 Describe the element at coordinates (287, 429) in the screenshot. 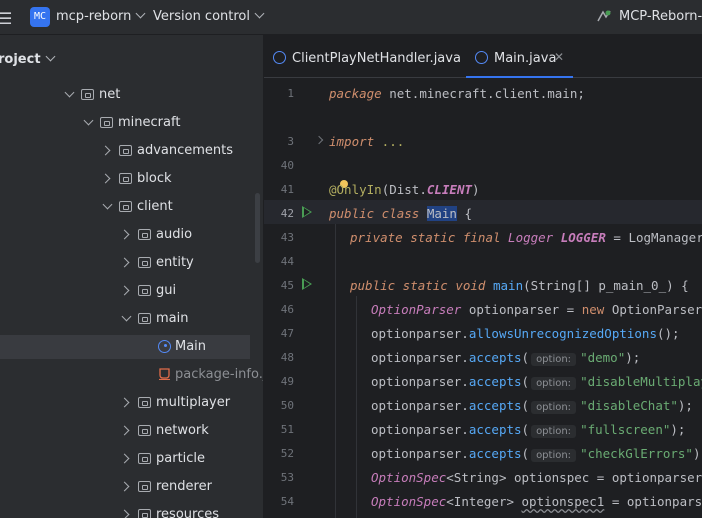

I see `line-number: 51` at that location.